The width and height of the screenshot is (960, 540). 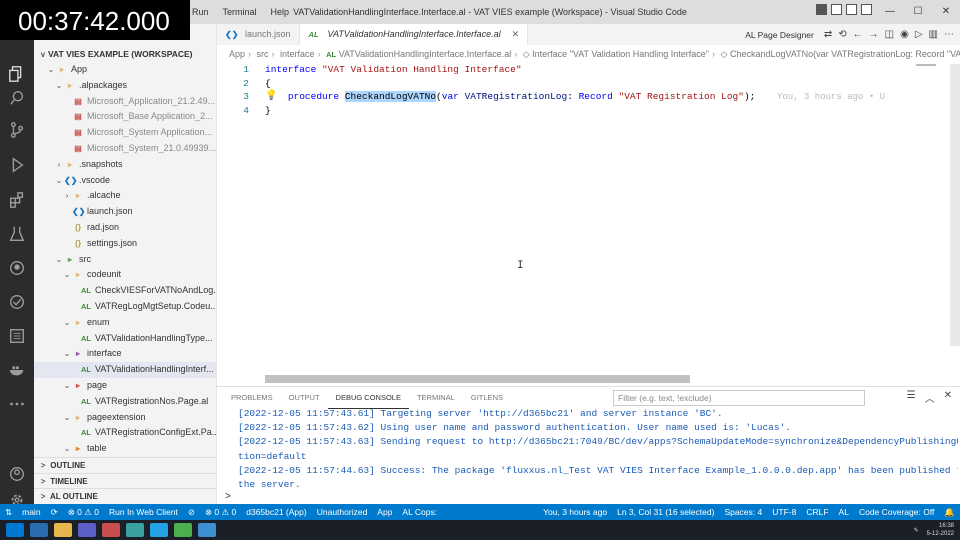 What do you see at coordinates (31, 512) in the screenshot?
I see `branch-status: main` at bounding box center [31, 512].